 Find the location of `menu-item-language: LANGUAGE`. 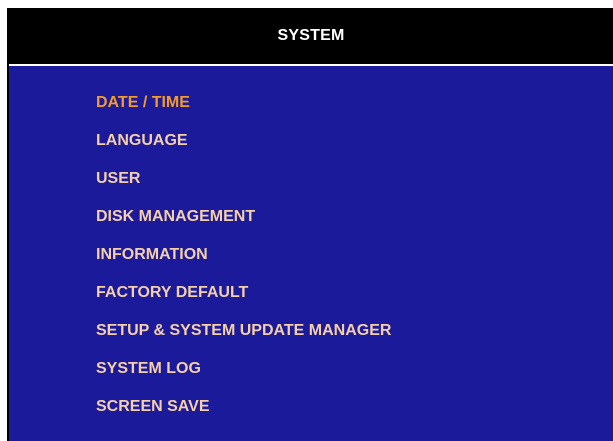

menu-item-language: LANGUAGE is located at coordinates (243, 149).